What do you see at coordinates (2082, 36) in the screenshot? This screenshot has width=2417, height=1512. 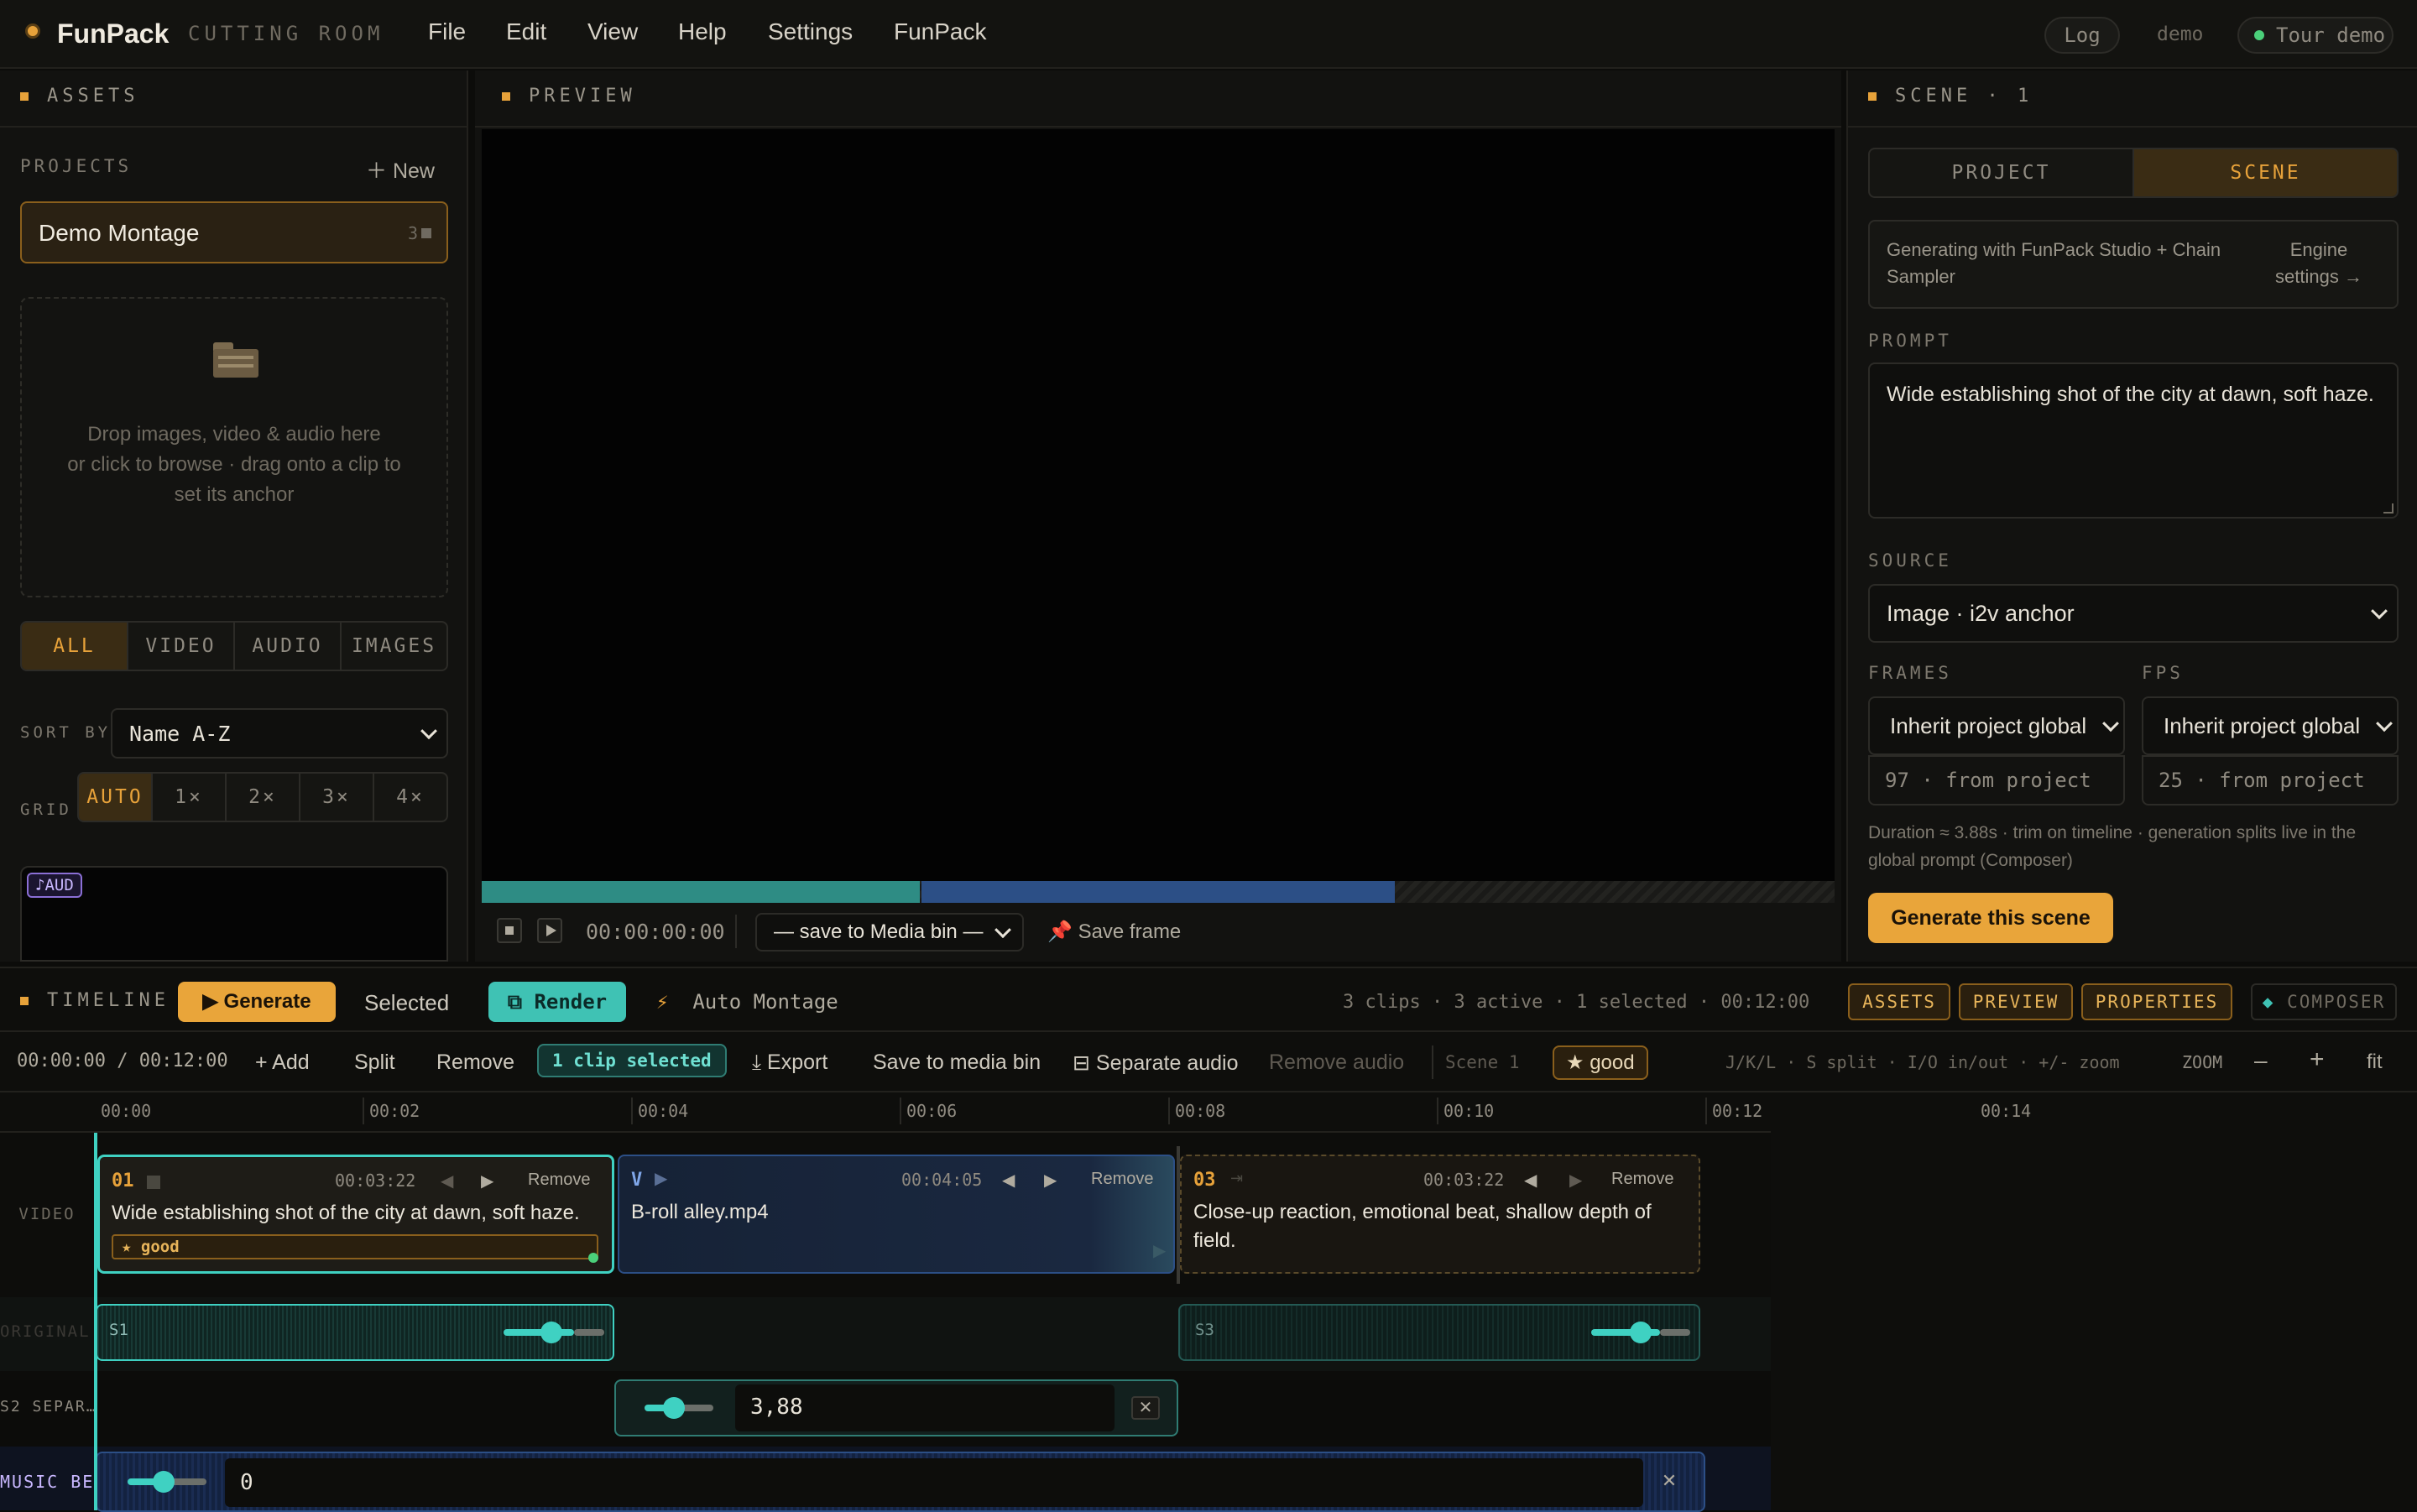 I see `log-button: Log` at bounding box center [2082, 36].